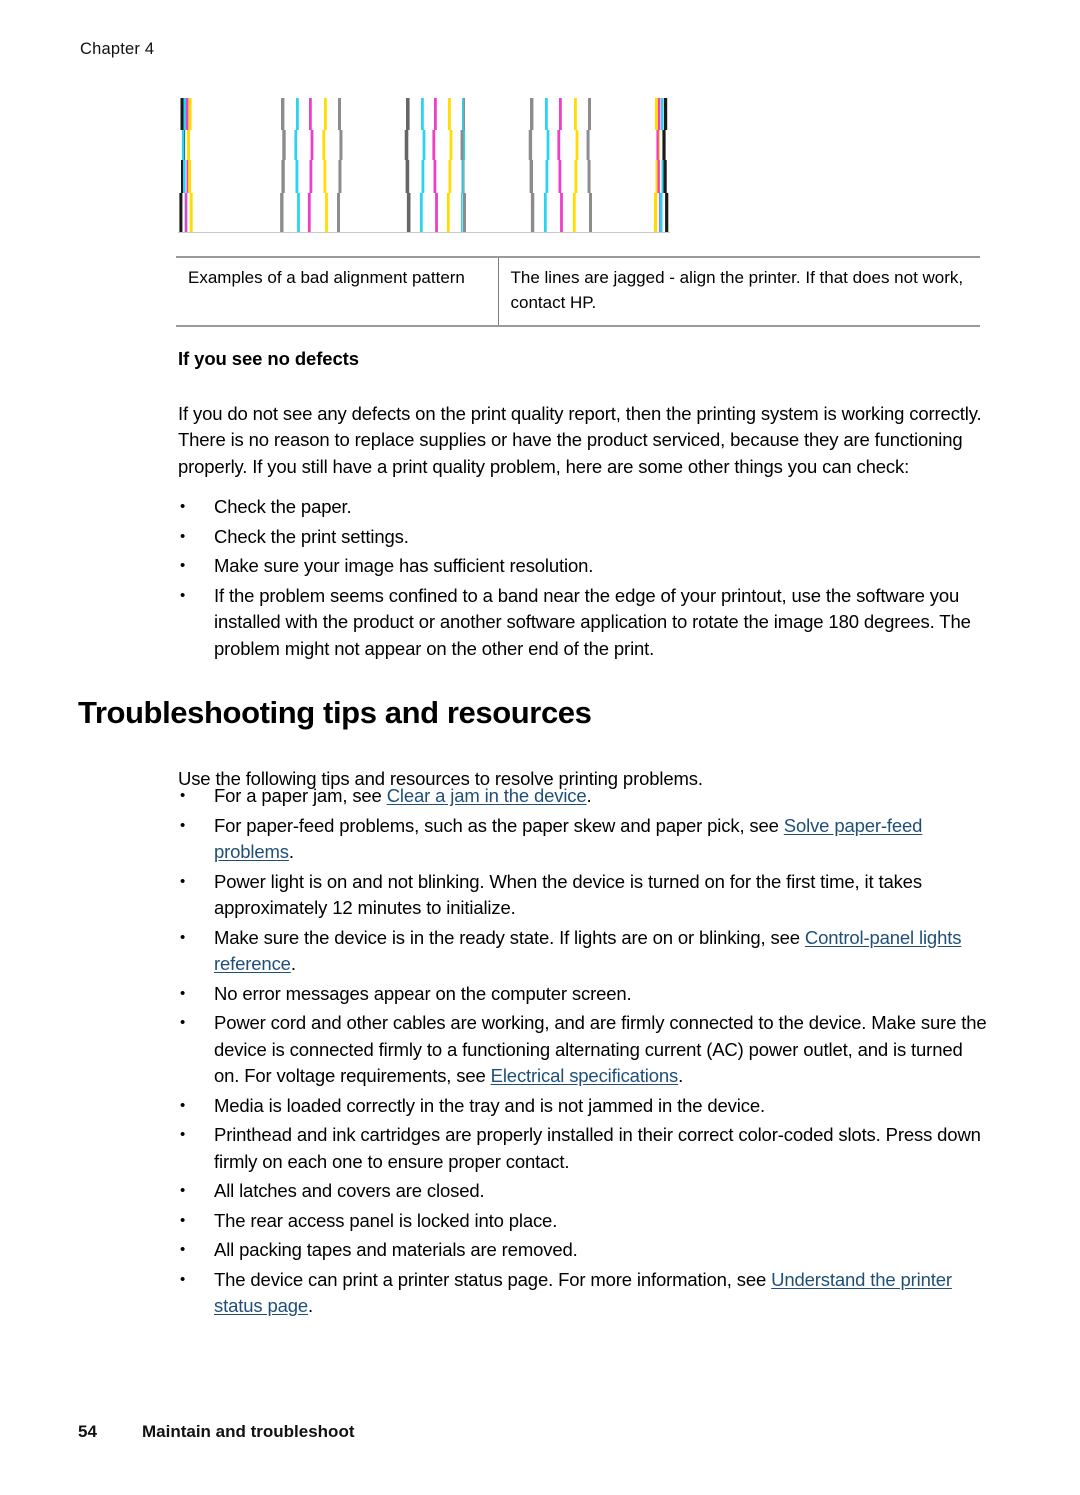 The image size is (1080, 1495). What do you see at coordinates (87, 1431) in the screenshot?
I see `footer-page-number: 54` at bounding box center [87, 1431].